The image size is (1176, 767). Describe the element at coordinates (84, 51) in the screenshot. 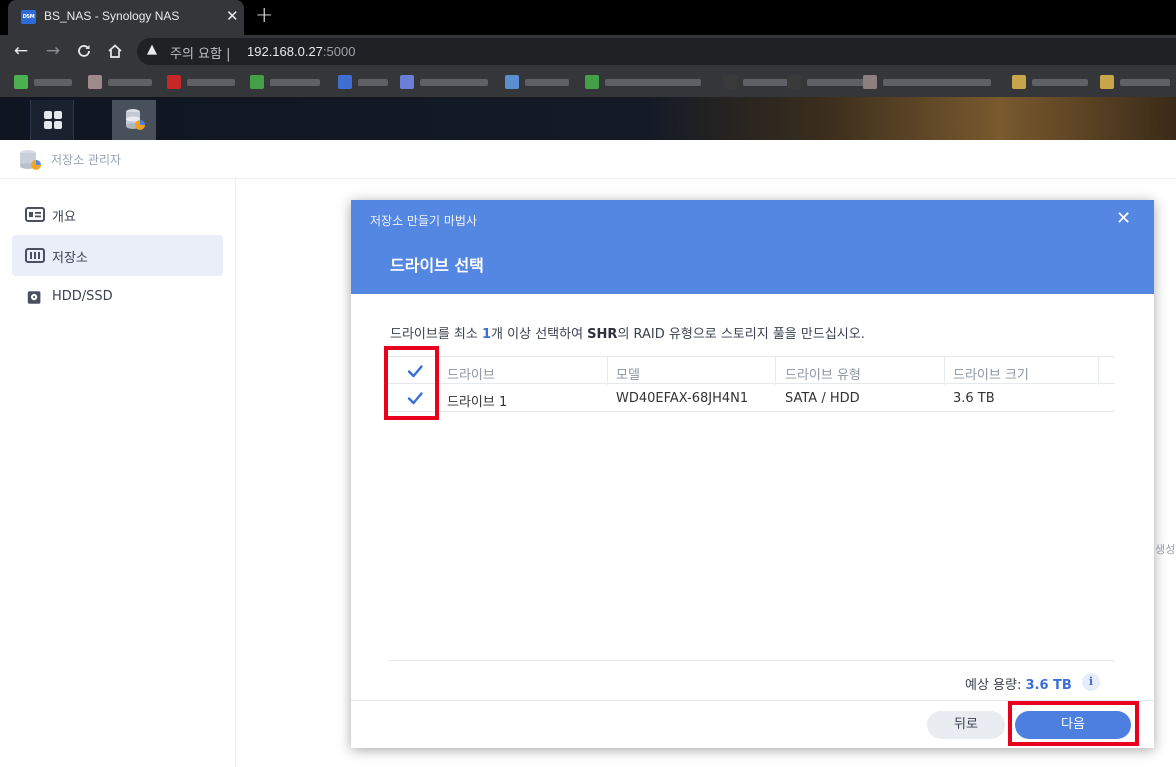

I see `reload-icon` at that location.